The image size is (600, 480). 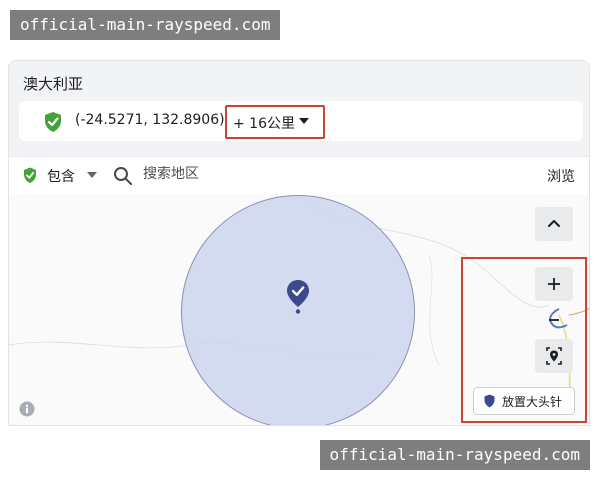 What do you see at coordinates (30, 175) in the screenshot?
I see `include-shield-icon` at bounding box center [30, 175].